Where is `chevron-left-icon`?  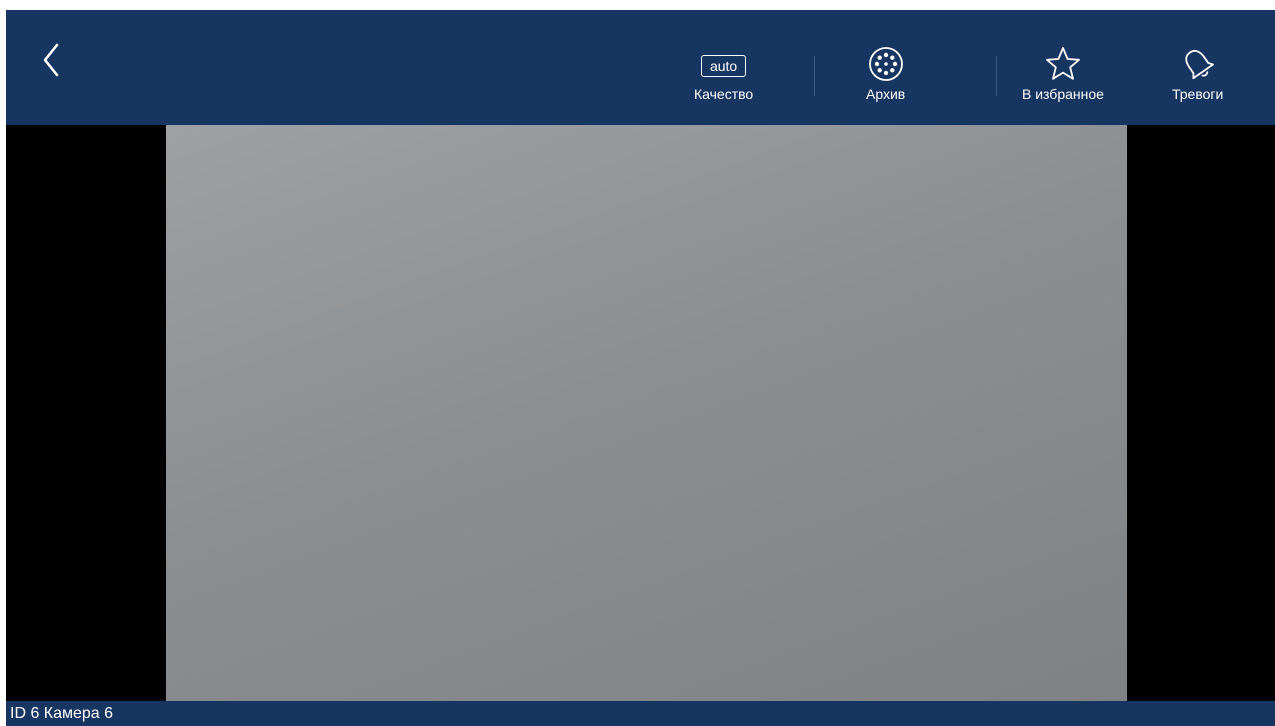 chevron-left-icon is located at coordinates (51, 62).